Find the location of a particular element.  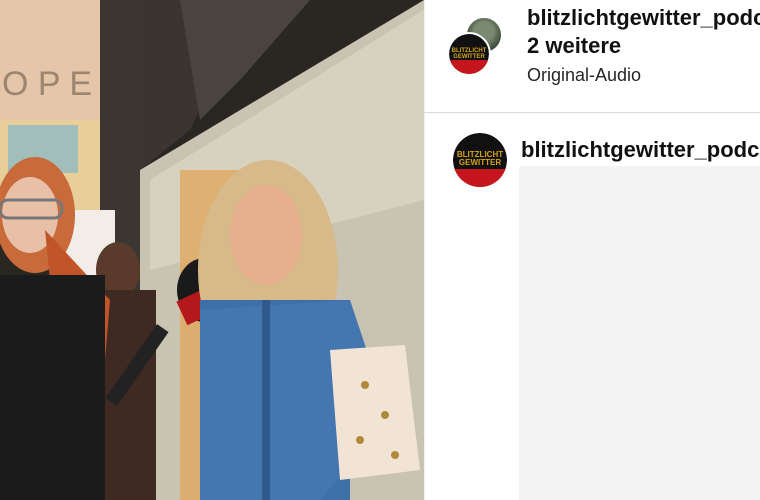

collab-avatar-stack: BLITZLICHT GEWITTER is located at coordinates (477, 46).